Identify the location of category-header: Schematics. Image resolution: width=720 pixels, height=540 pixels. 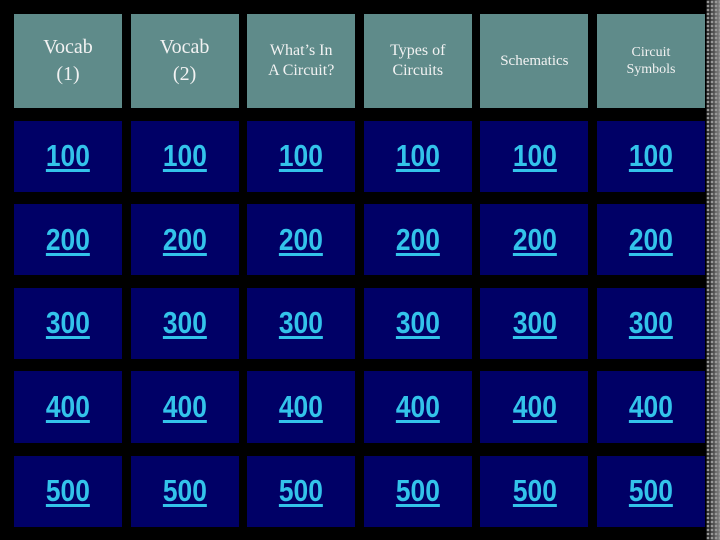
(534, 61).